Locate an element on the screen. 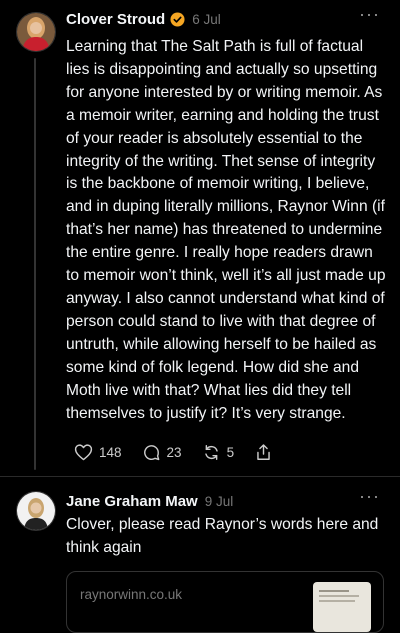 The image size is (400, 633). share-icon is located at coordinates (263, 451).